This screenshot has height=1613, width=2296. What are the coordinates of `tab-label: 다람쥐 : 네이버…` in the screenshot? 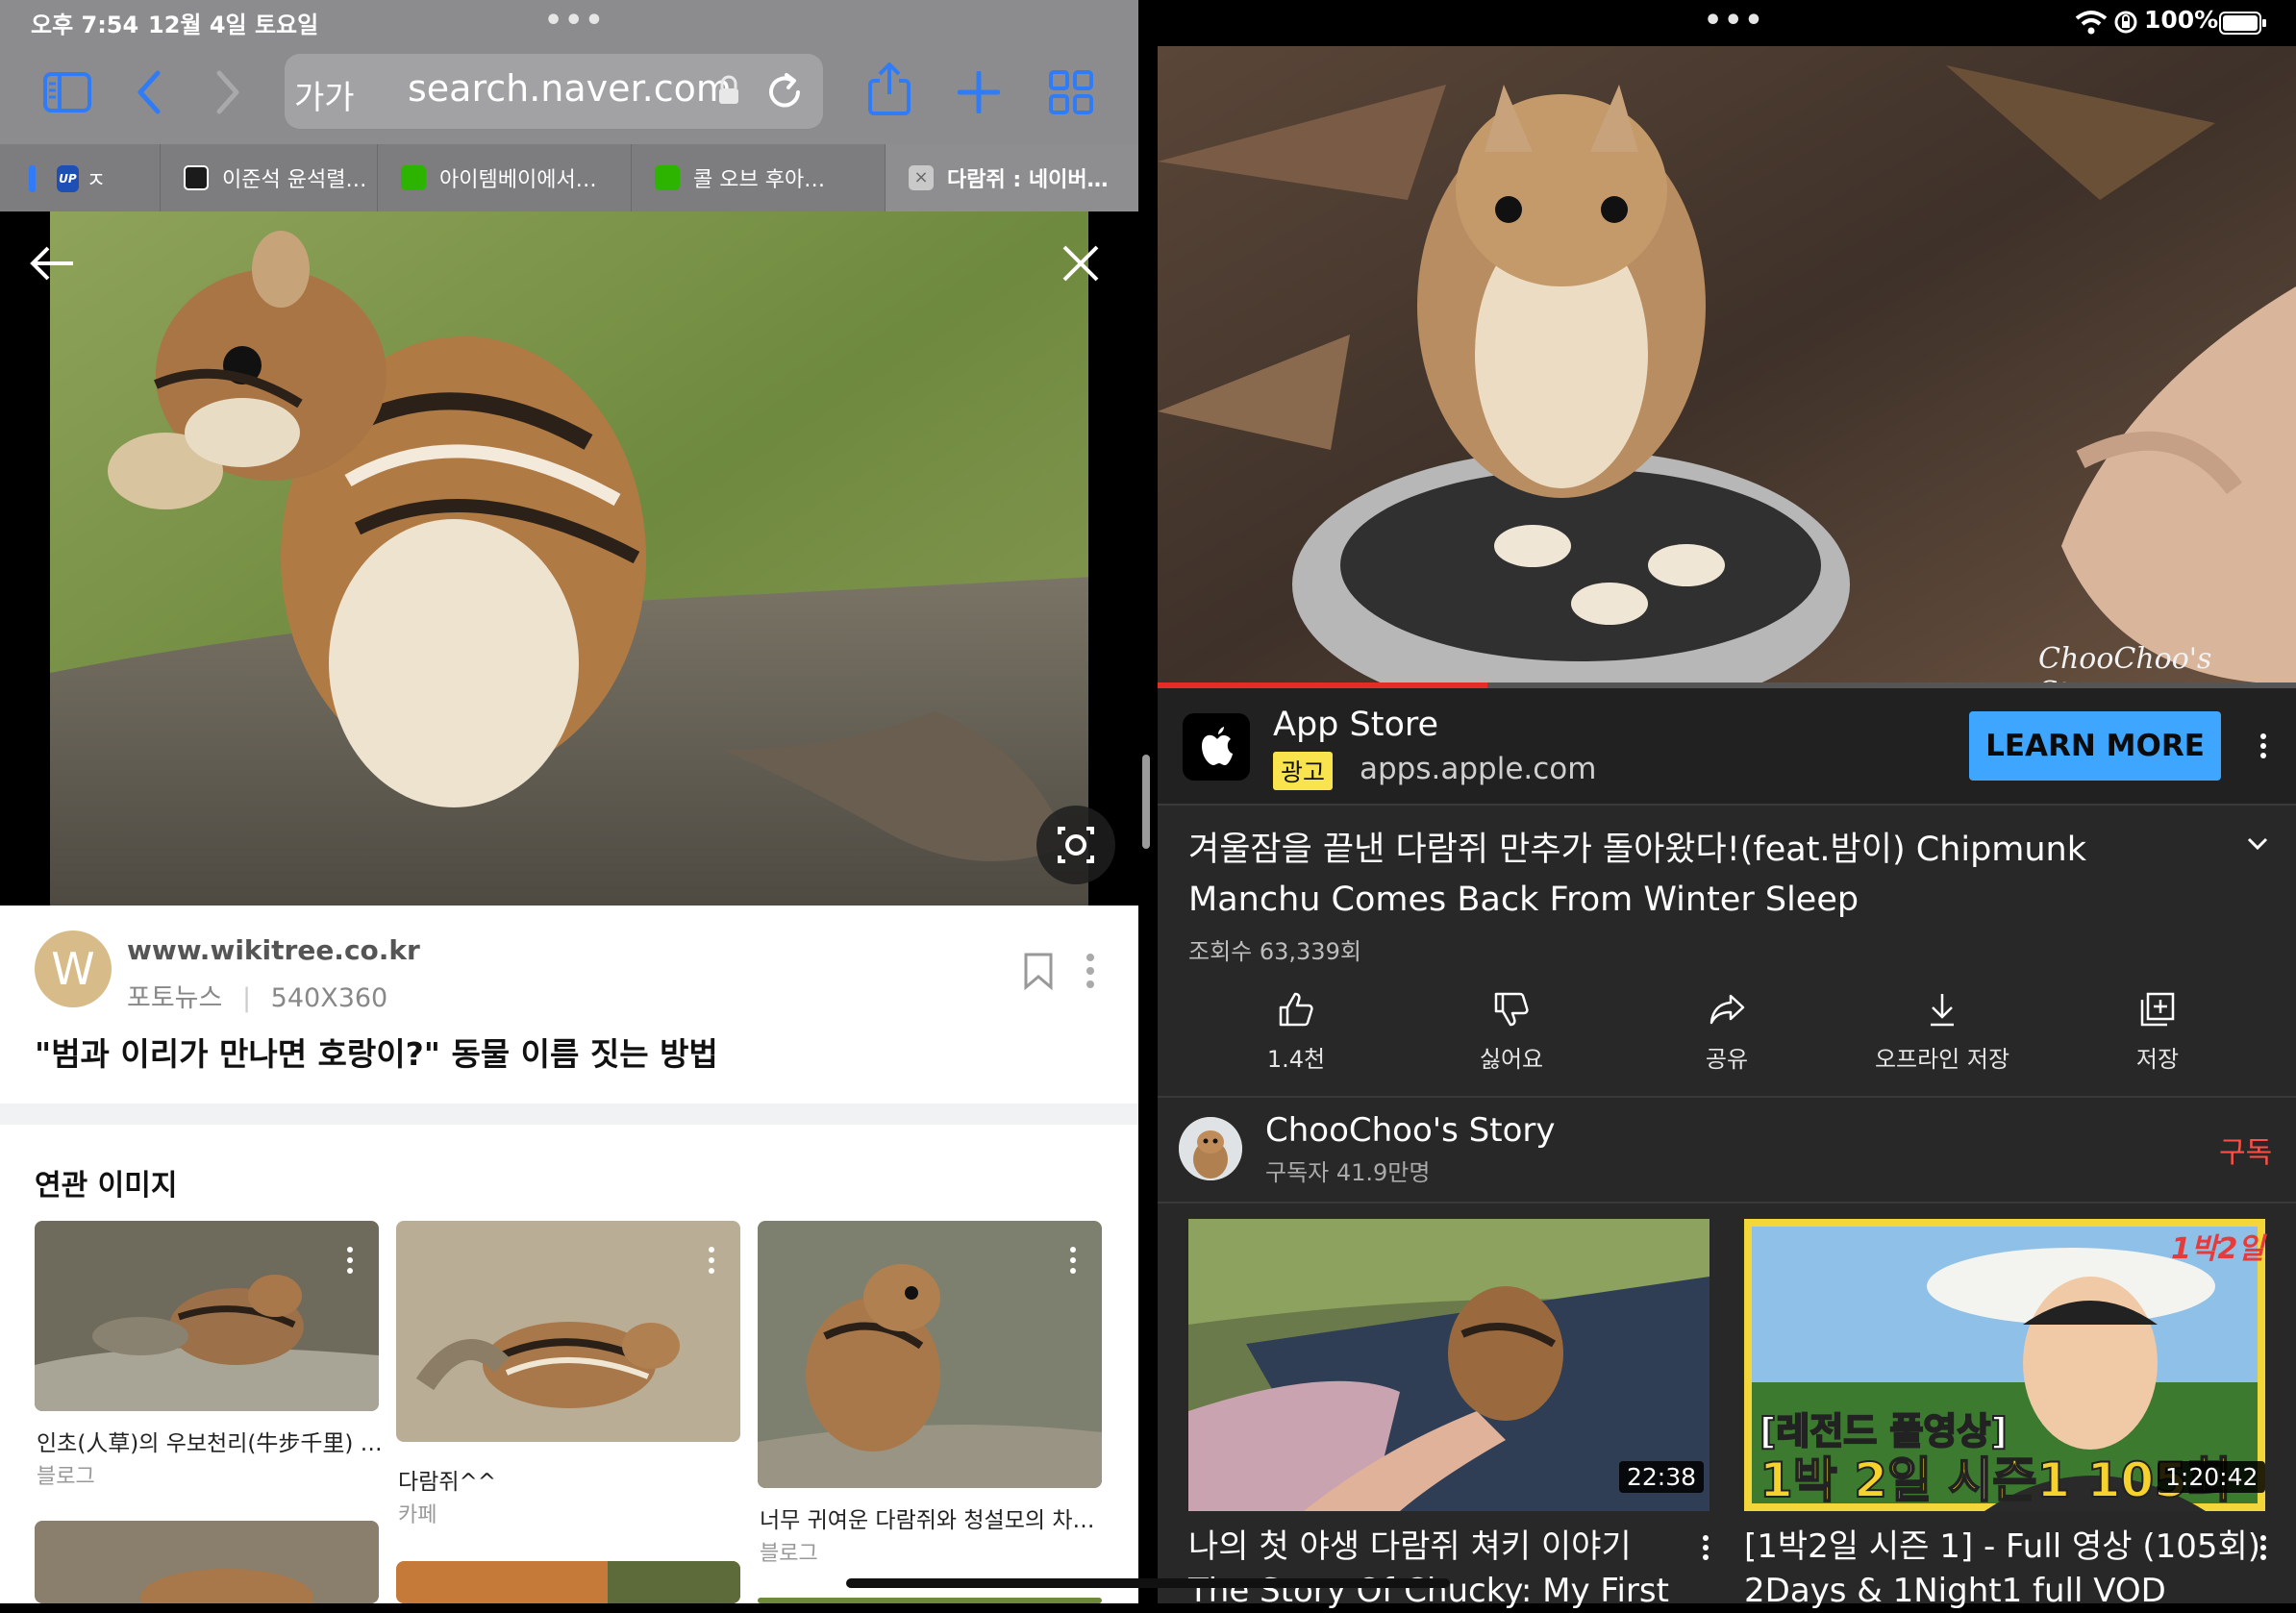 It's located at (1028, 180).